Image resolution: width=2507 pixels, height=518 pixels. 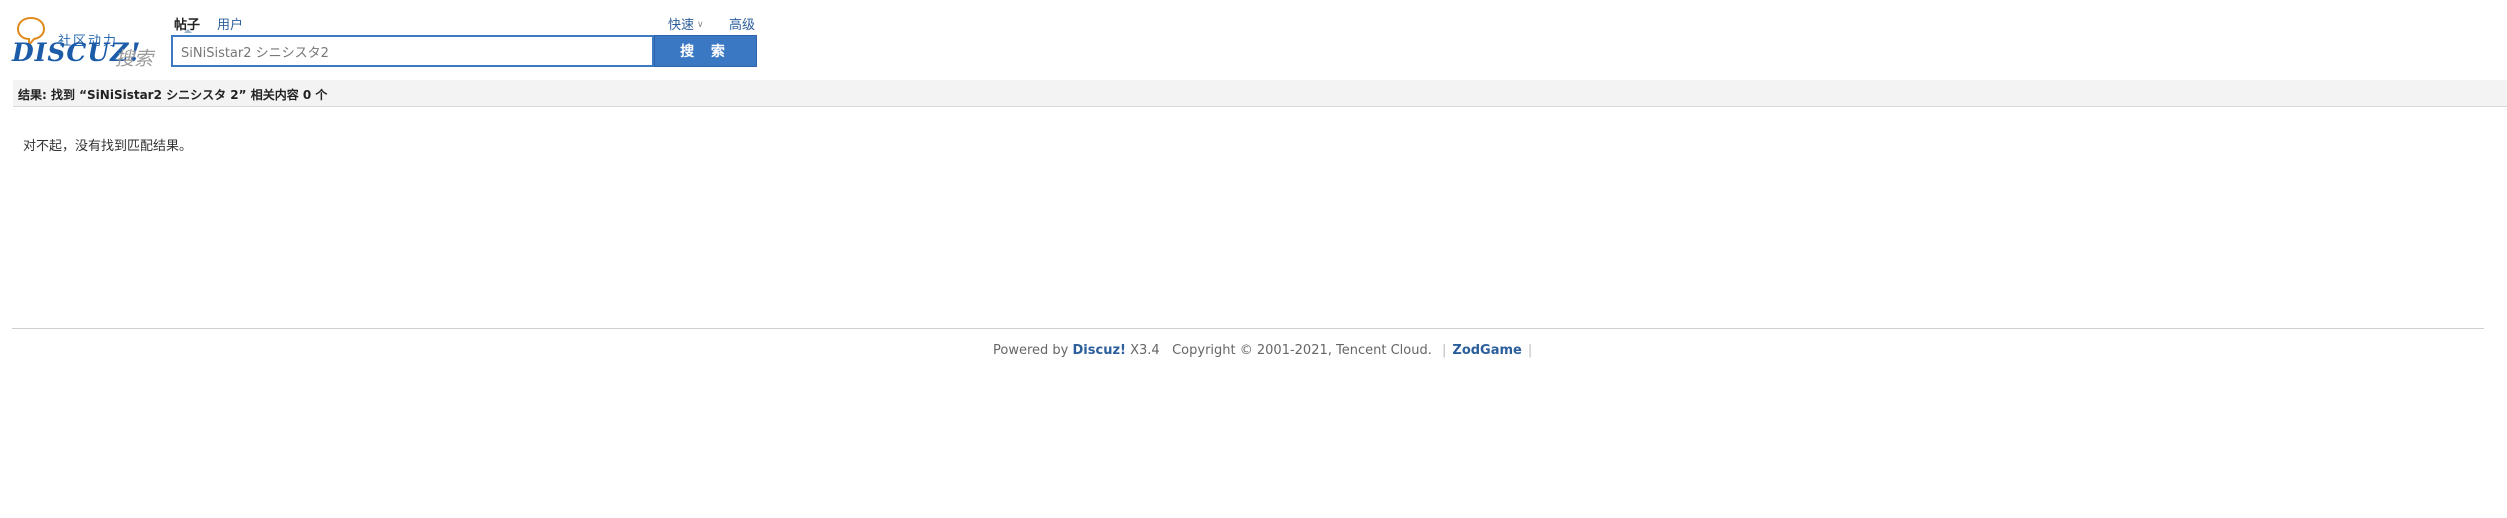 What do you see at coordinates (230, 23) in the screenshot?
I see `tab-users: 用户` at bounding box center [230, 23].